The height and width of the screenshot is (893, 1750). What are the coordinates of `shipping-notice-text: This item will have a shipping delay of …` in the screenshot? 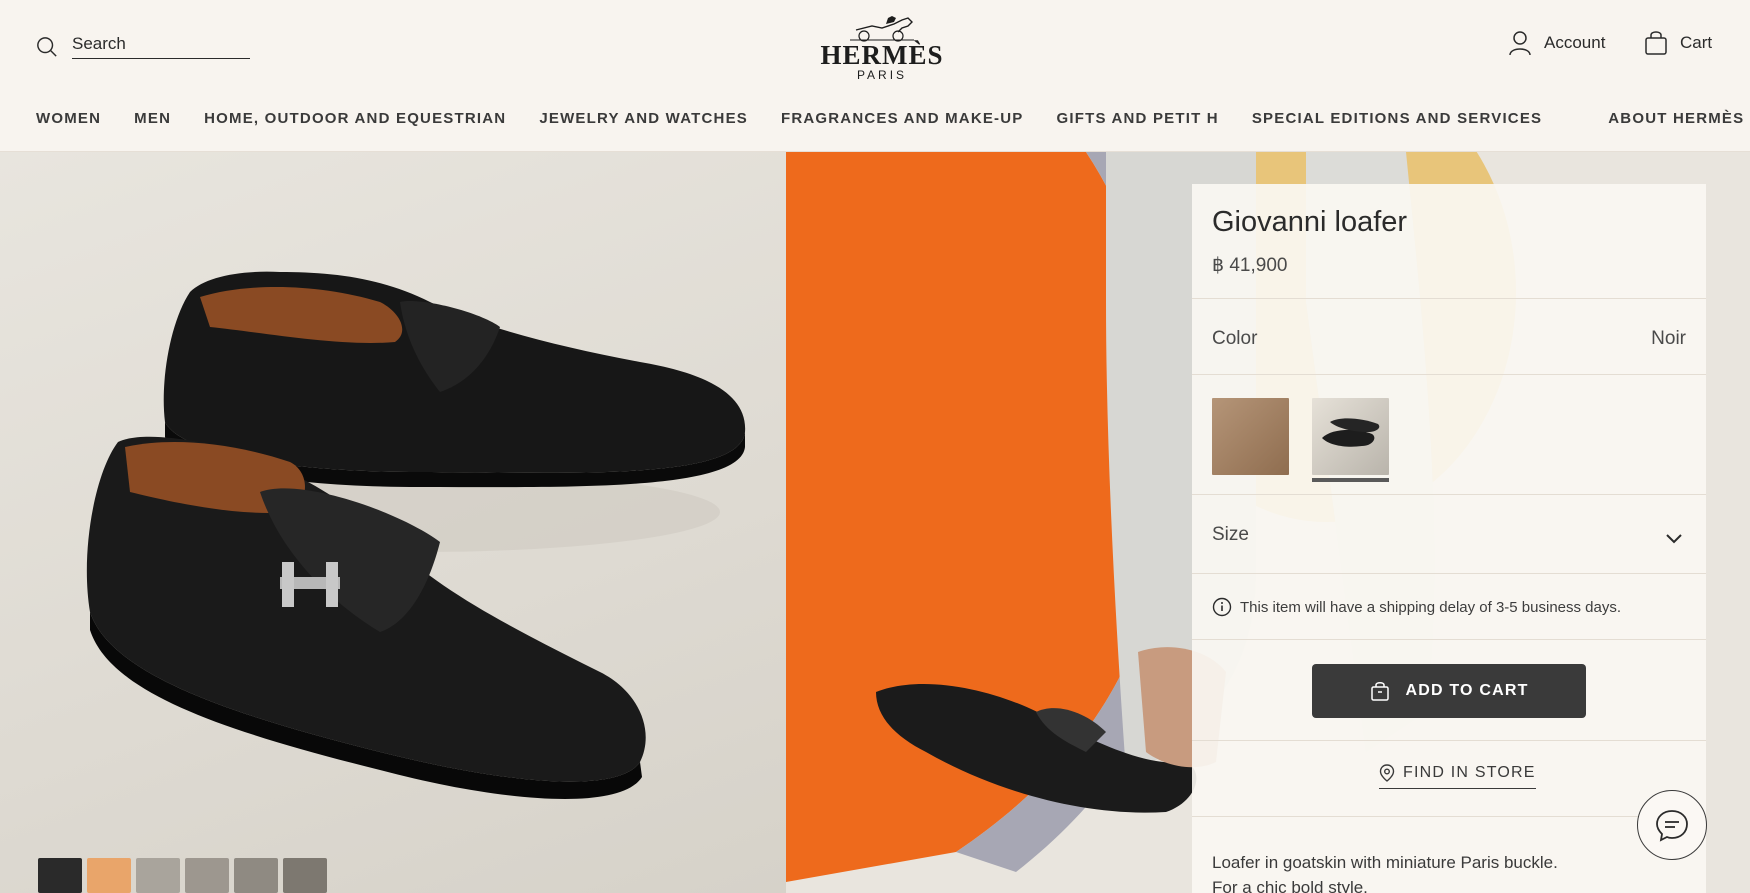 It's located at (1431, 607).